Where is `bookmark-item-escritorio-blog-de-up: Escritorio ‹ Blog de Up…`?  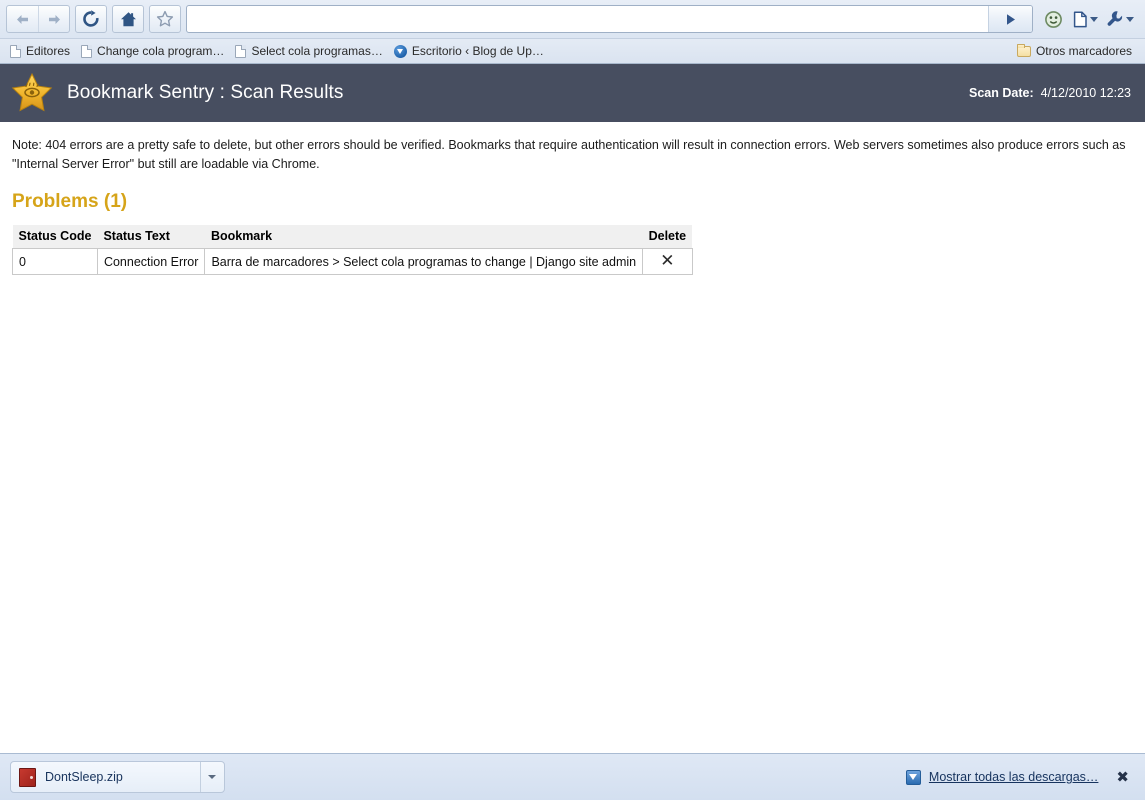 bookmark-item-escritorio-blog-de-up: Escritorio ‹ Blog de Up… is located at coordinates (470, 51).